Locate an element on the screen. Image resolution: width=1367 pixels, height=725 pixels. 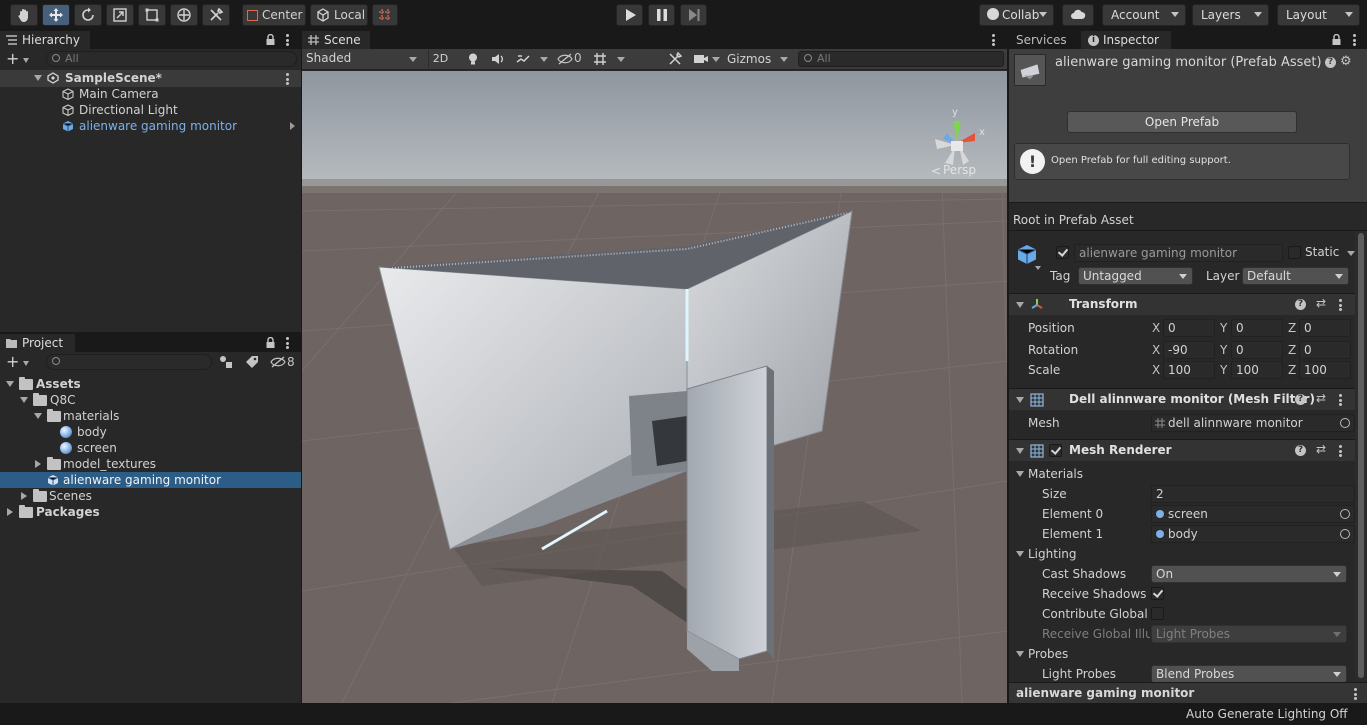
tab-hierarchy: Hierarchy is located at coordinates (45, 40).